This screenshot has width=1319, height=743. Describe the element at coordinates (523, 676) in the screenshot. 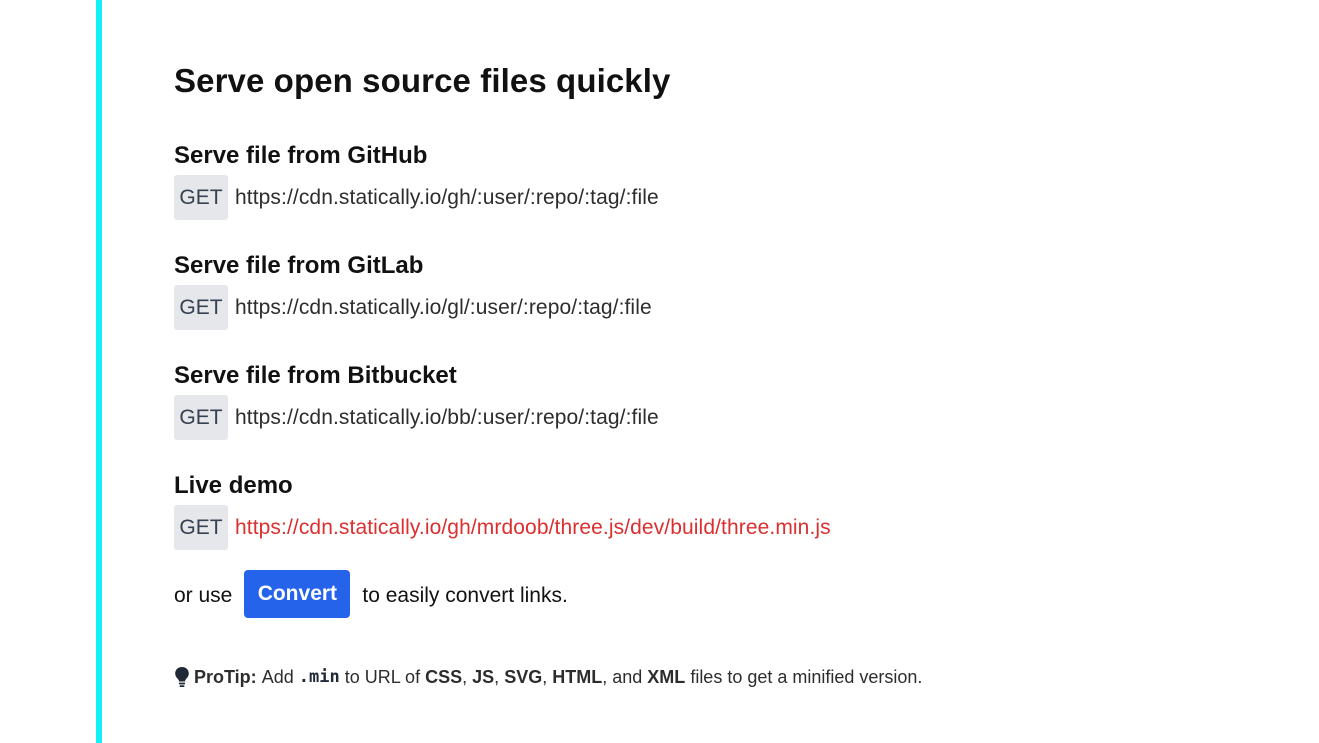

I see `protip-svg: SVG` at that location.